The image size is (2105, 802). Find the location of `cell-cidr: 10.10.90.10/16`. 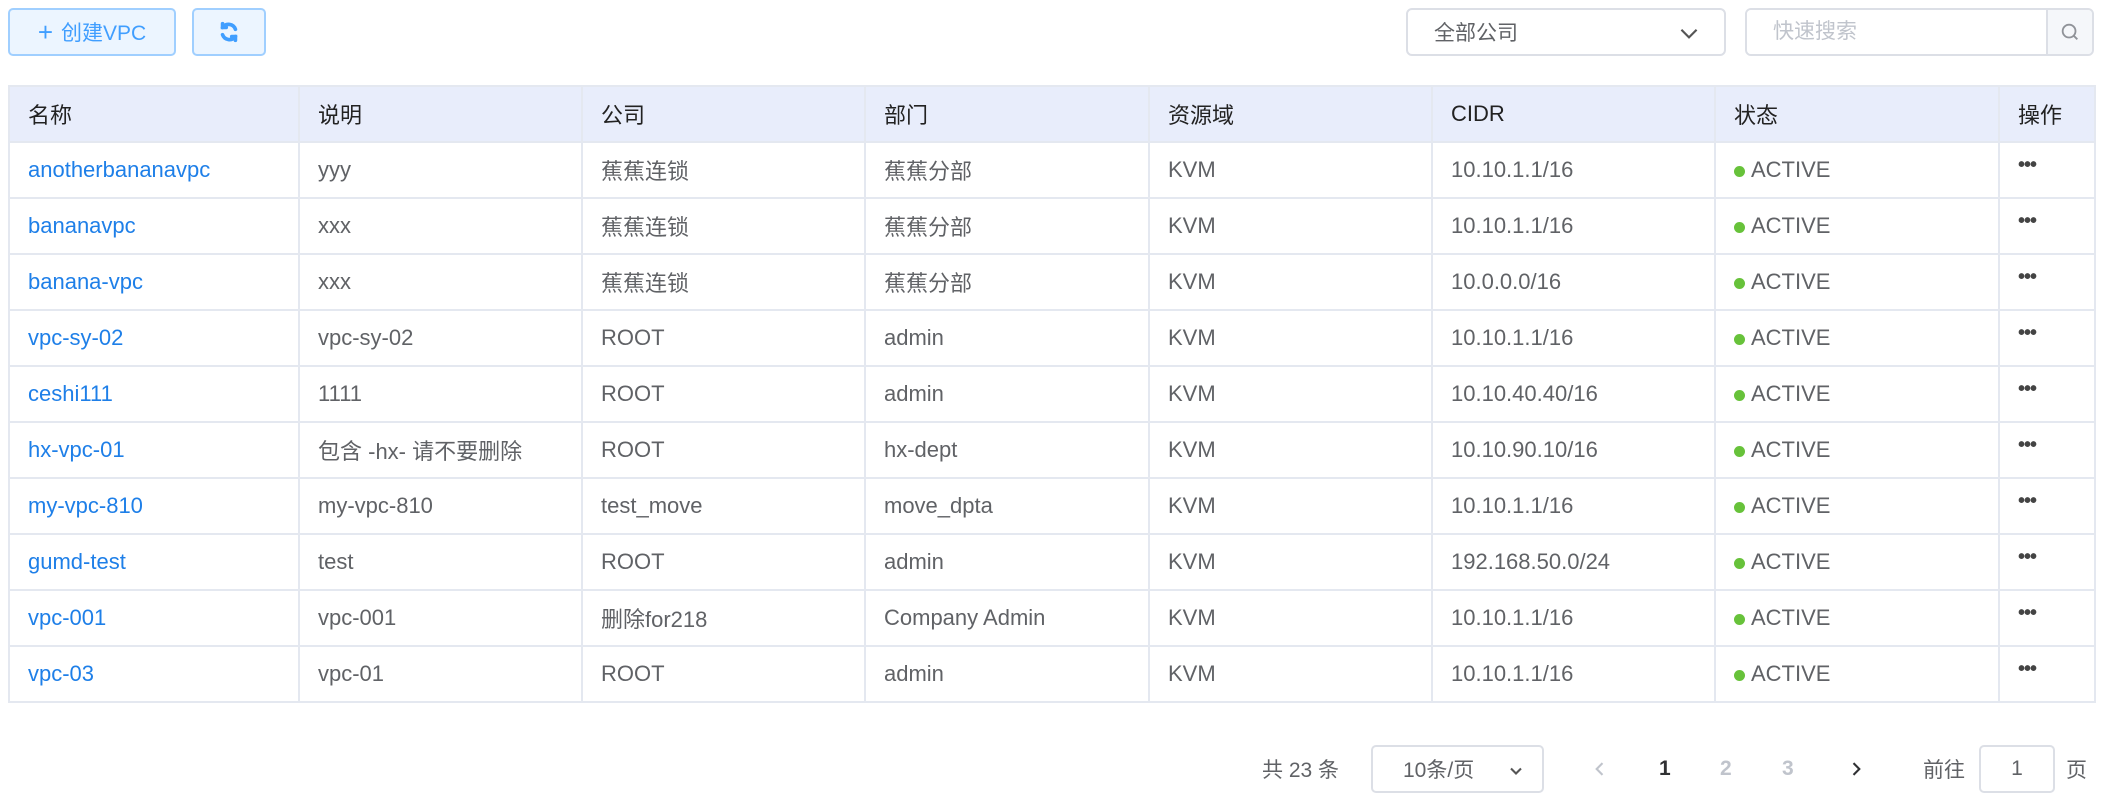

cell-cidr: 10.10.90.10/16 is located at coordinates (1573, 450).